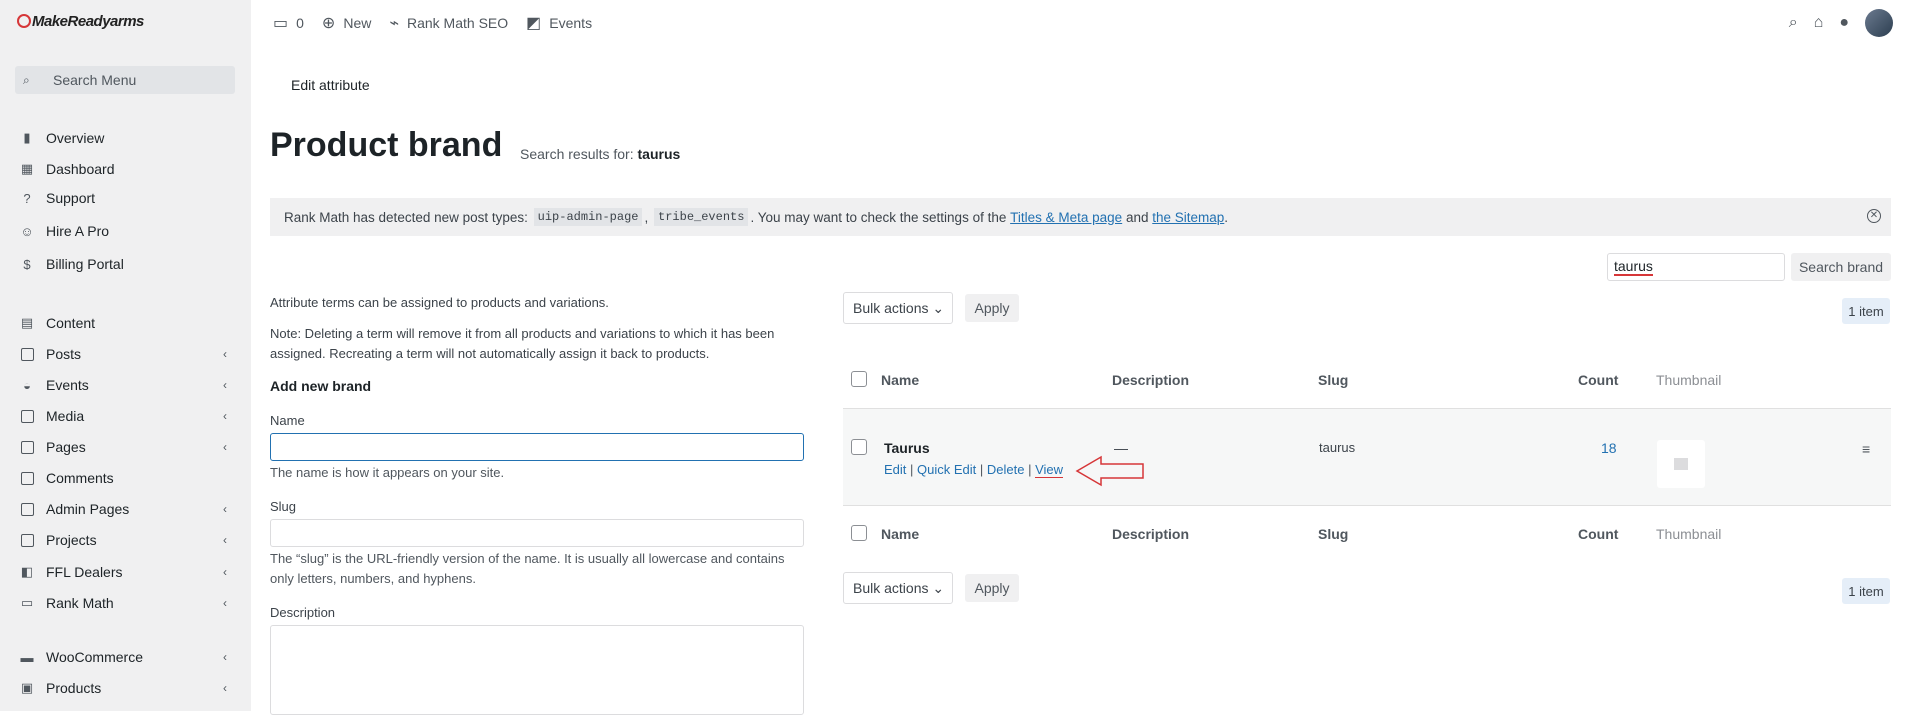  I want to click on comment-icon, so click(27, 478).